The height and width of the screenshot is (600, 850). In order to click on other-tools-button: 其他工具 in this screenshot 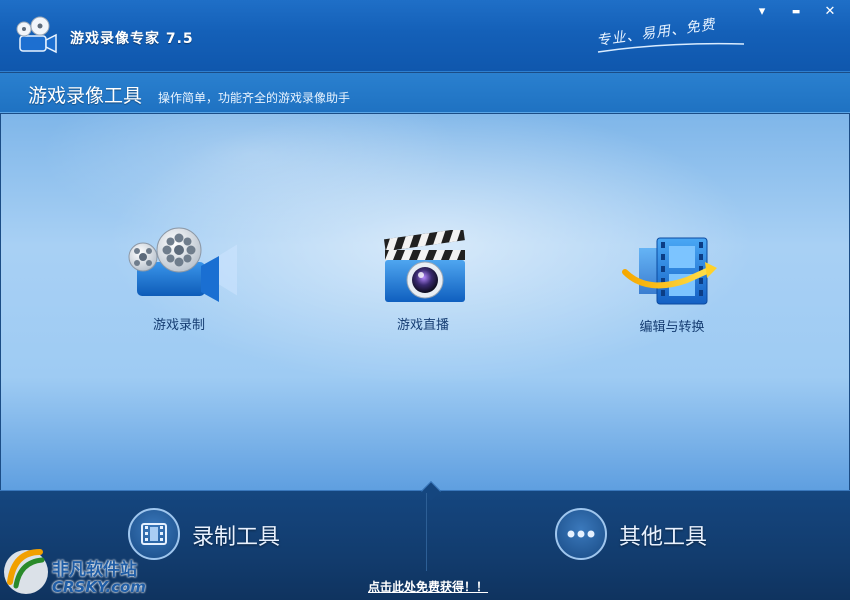, I will do `click(655, 535)`.